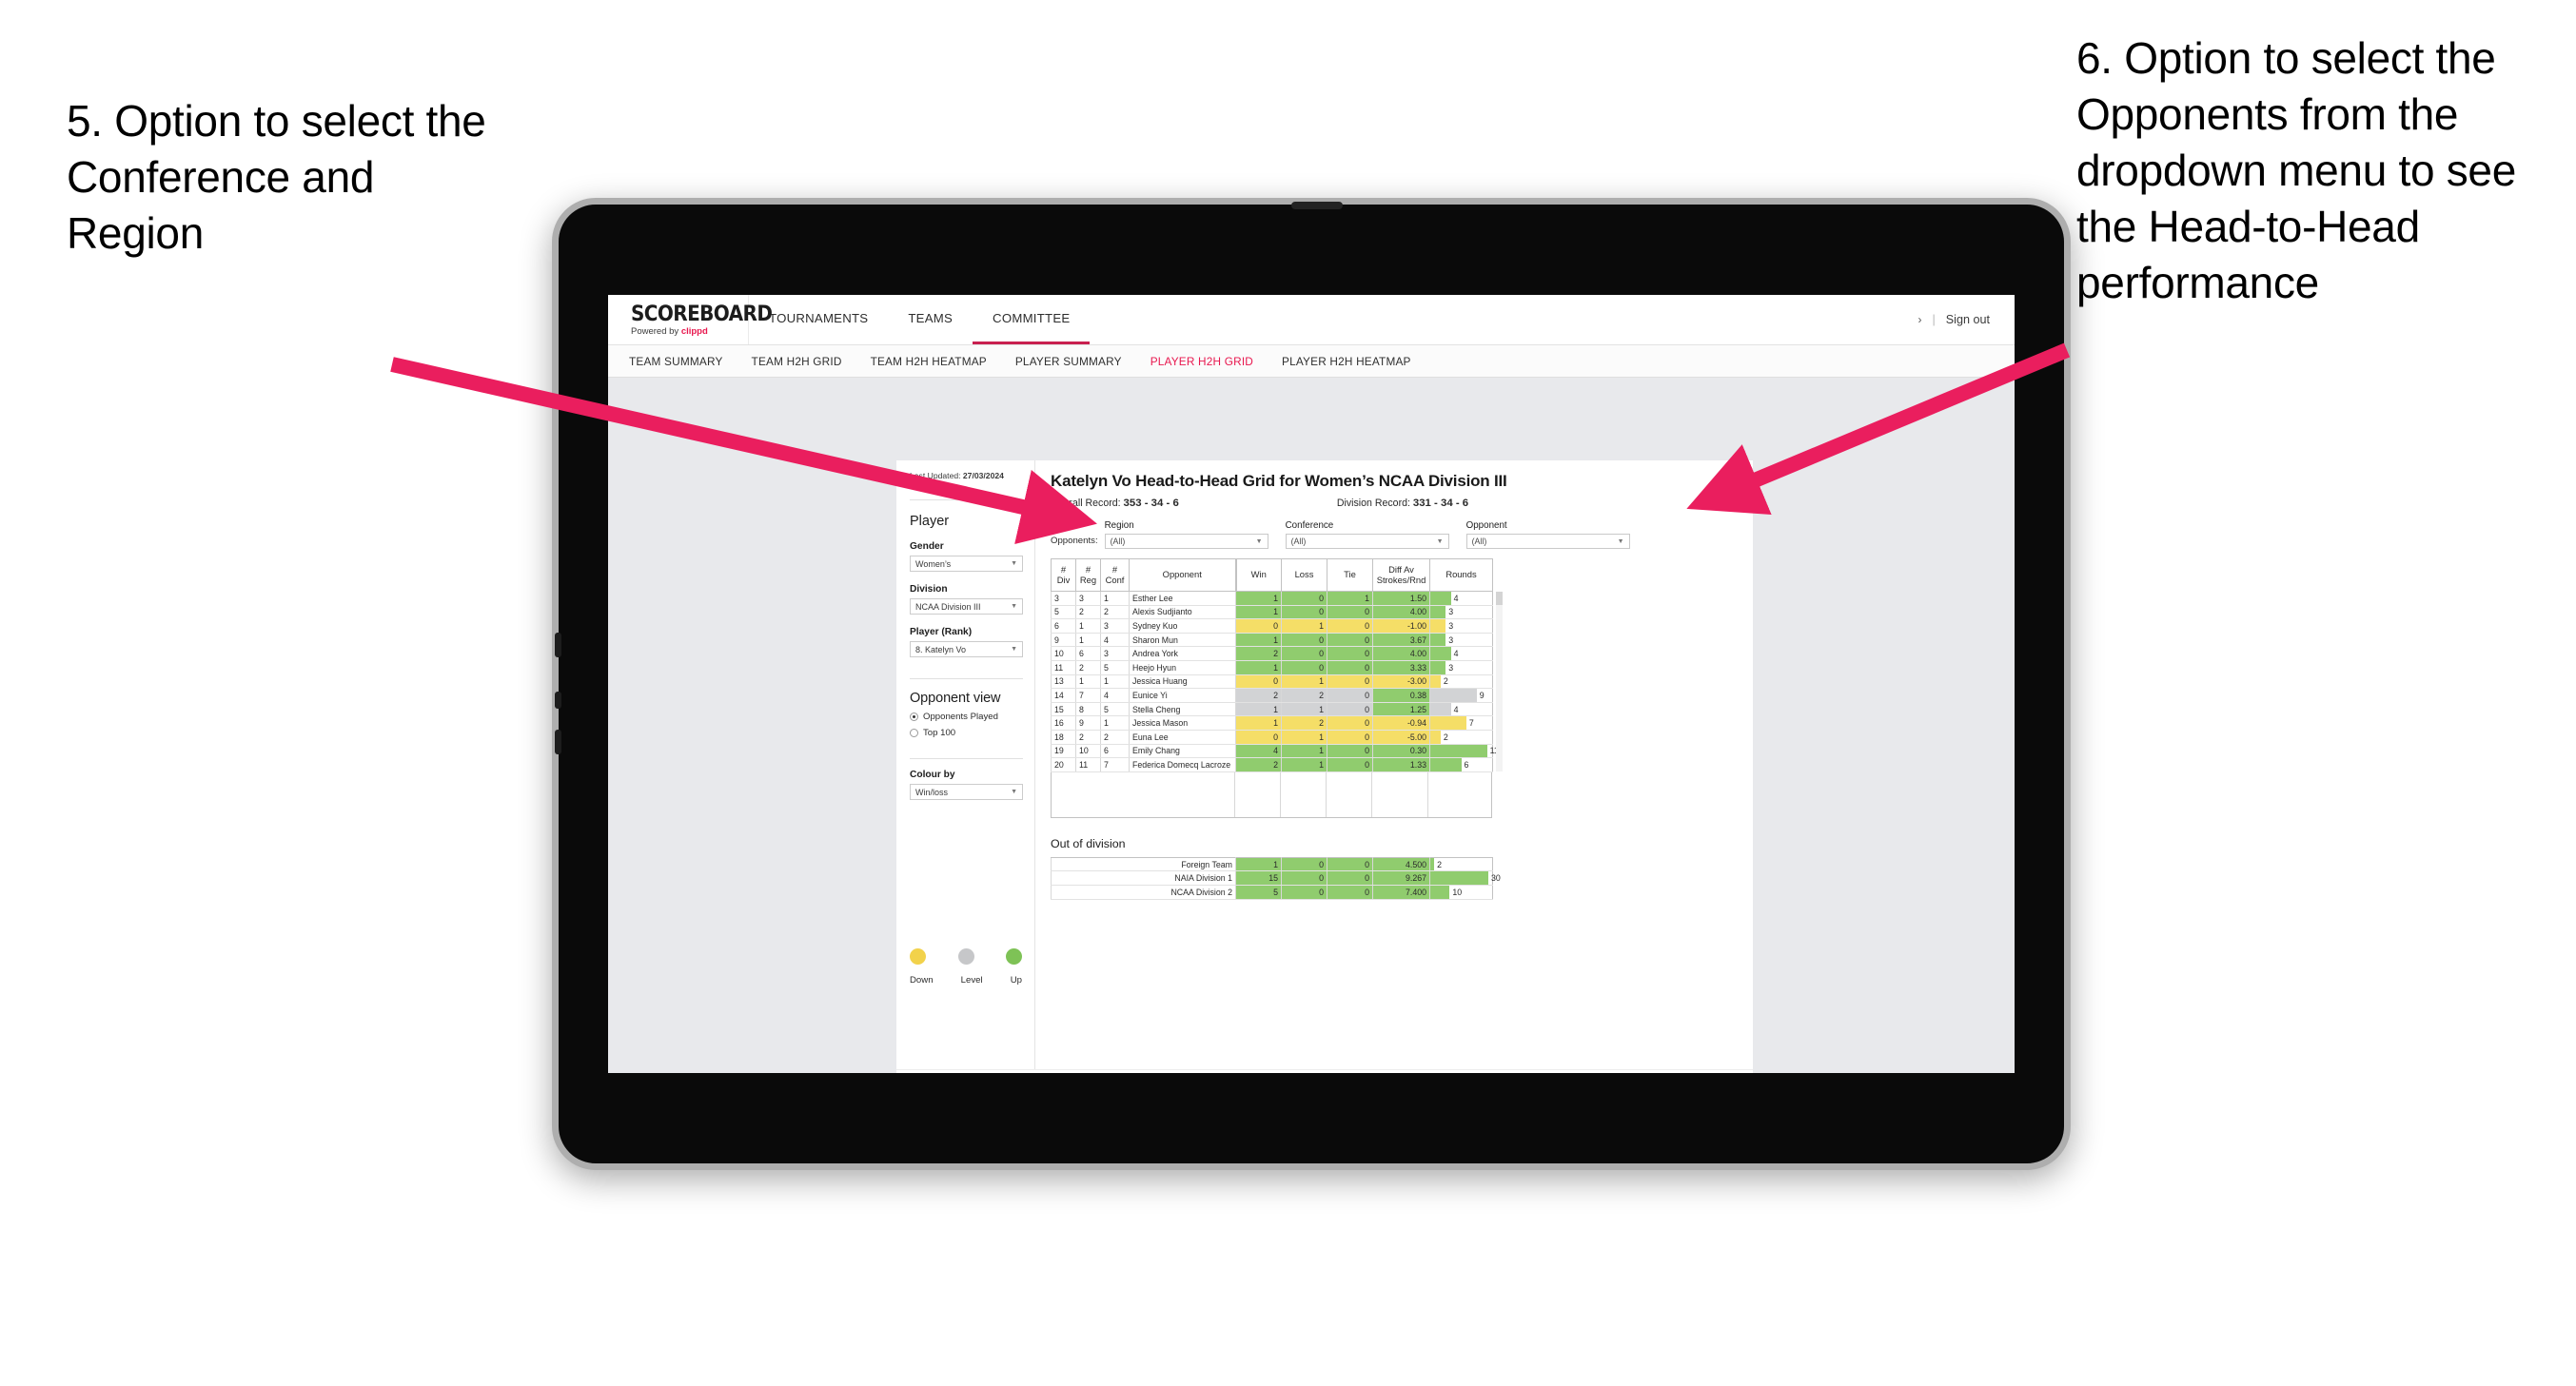 The height and width of the screenshot is (1386, 2576). What do you see at coordinates (1461, 737) in the screenshot?
I see `cell-rounds: 2` at bounding box center [1461, 737].